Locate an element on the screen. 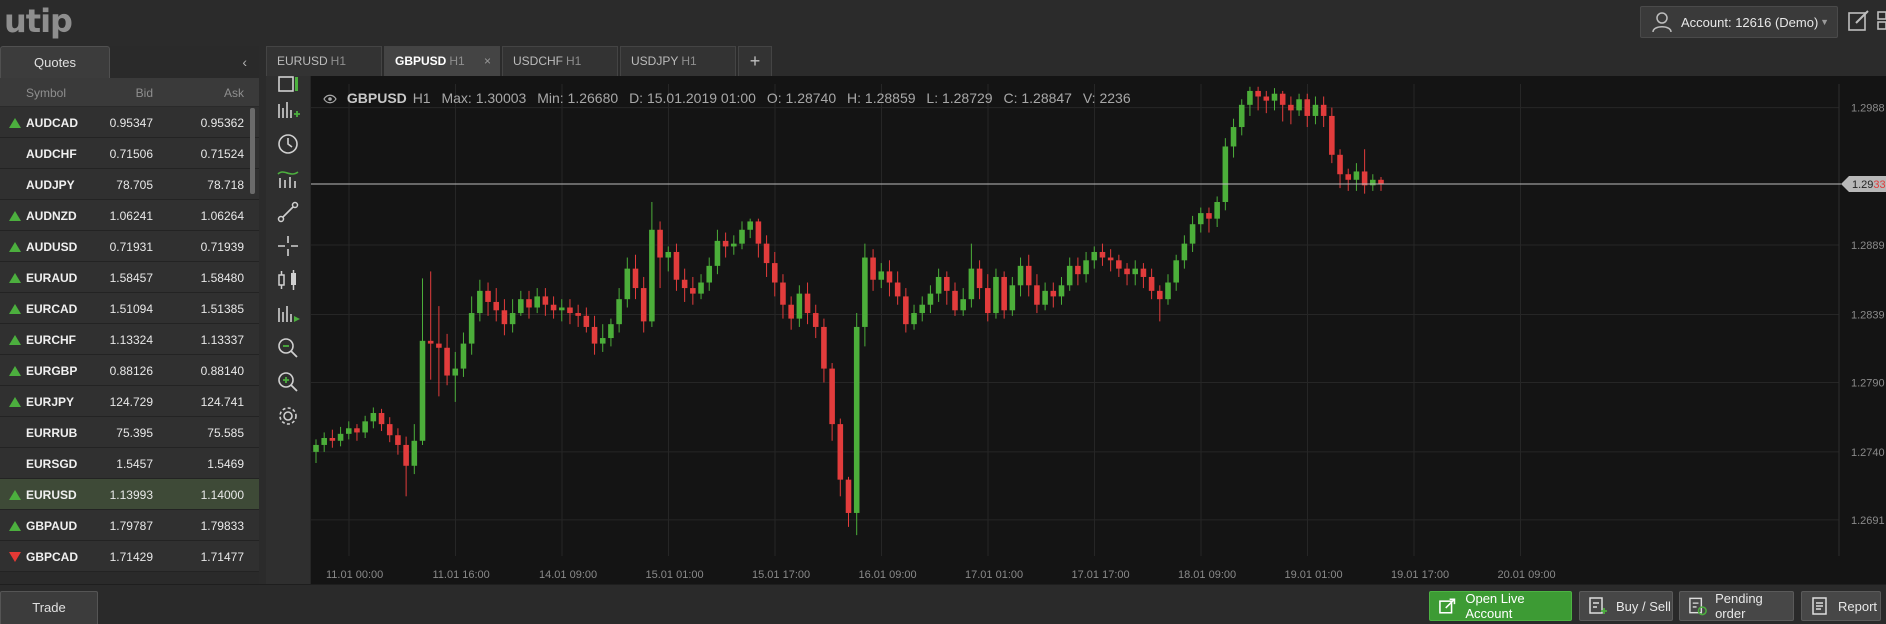  quote-row: AUDUSD 0.71931 0.71939 is located at coordinates (129, 246).